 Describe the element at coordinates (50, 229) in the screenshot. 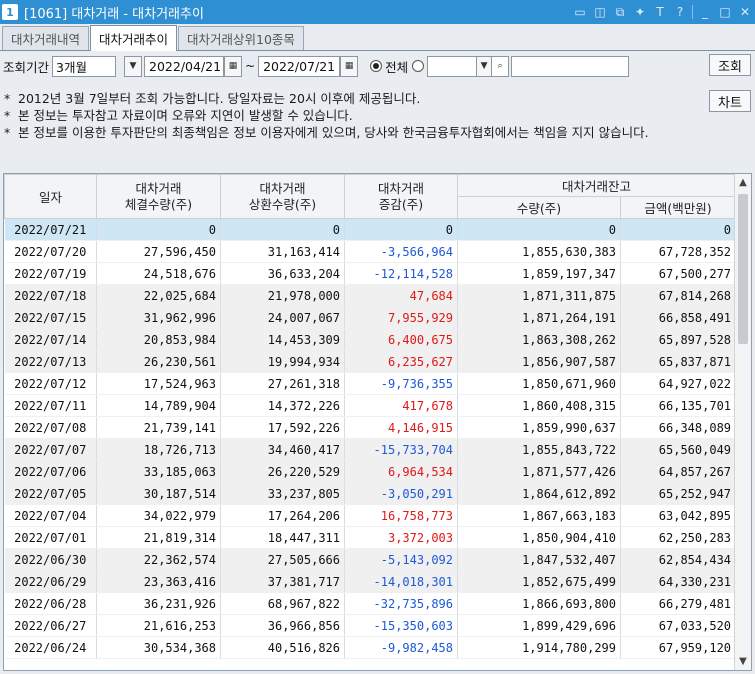

I see `cell-date: 2022/07/21` at that location.